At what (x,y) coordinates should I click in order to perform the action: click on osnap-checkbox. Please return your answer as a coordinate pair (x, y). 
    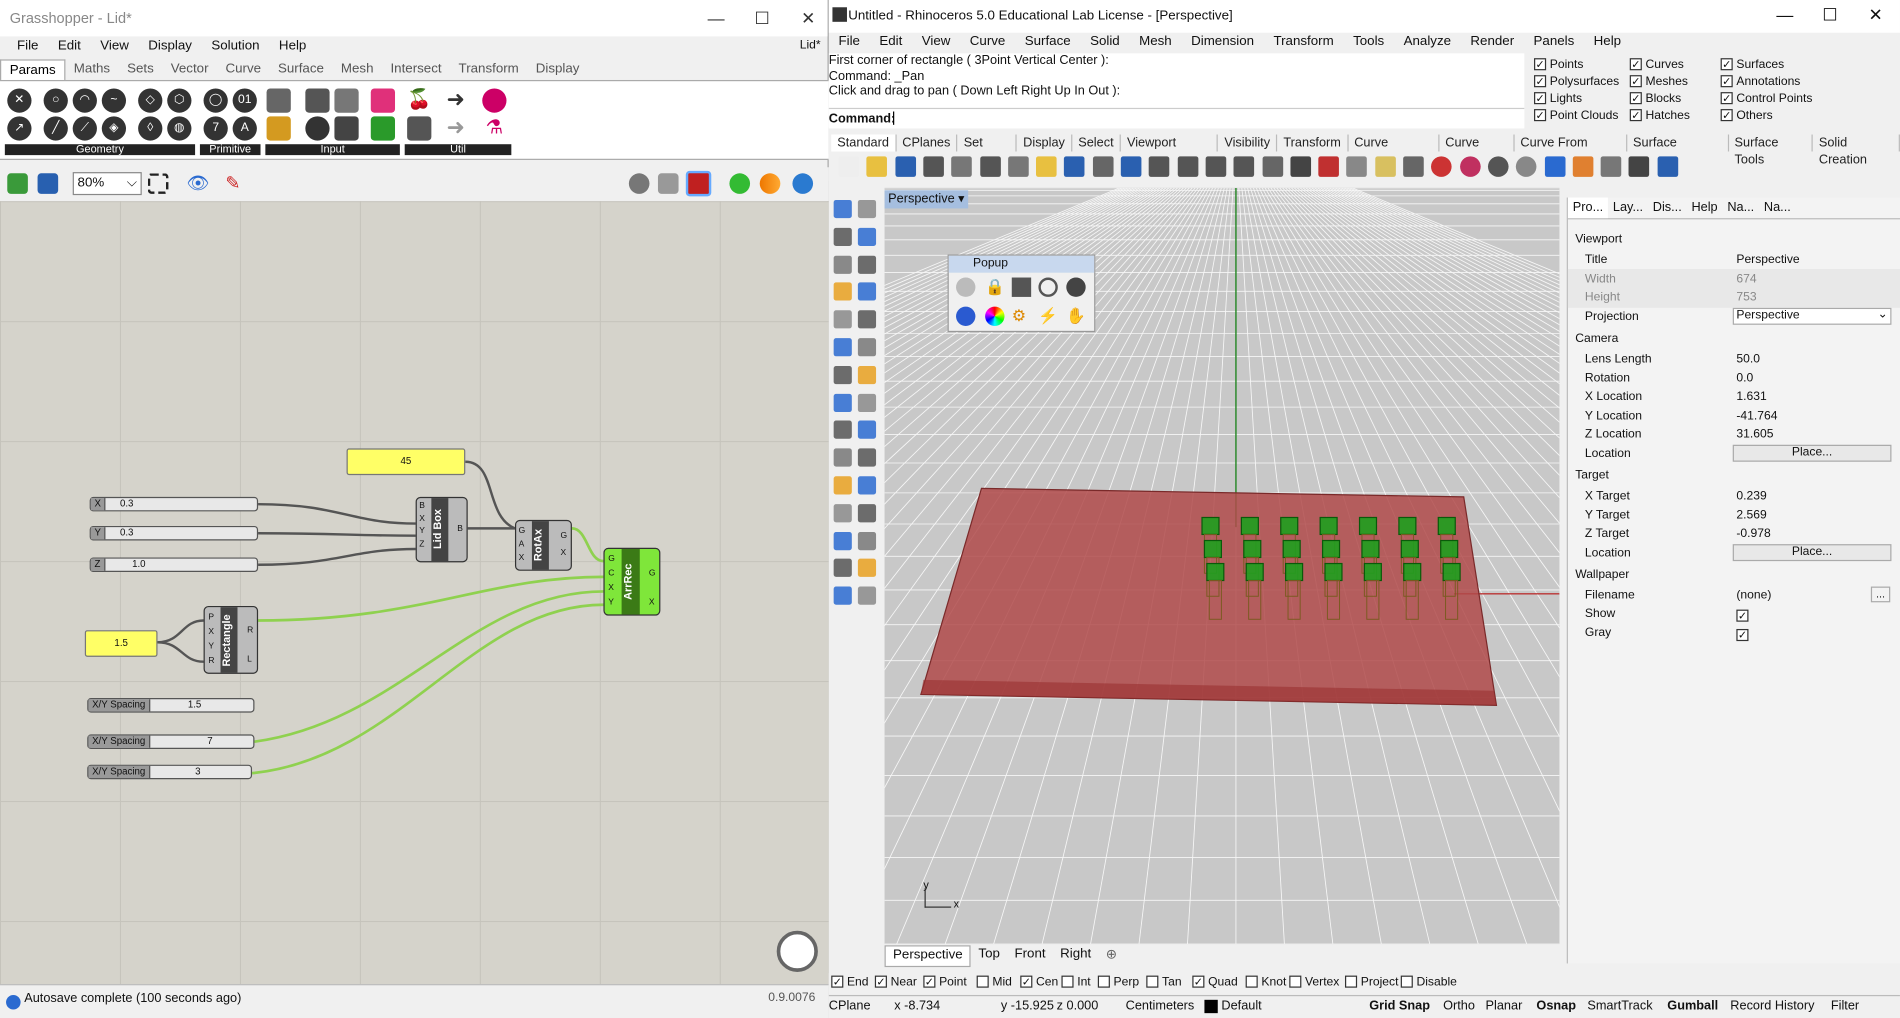
    Looking at the image, I should click on (1251, 982).